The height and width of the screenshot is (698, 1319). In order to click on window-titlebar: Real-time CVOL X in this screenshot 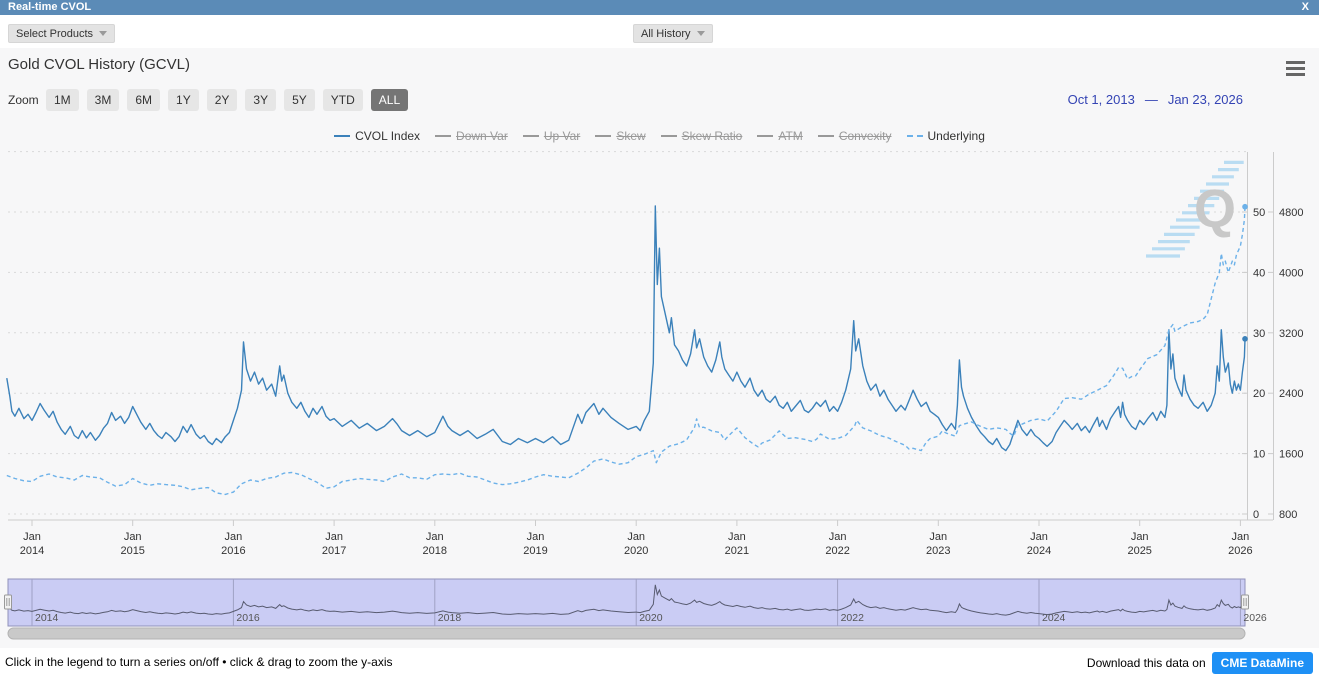, I will do `click(659, 7)`.